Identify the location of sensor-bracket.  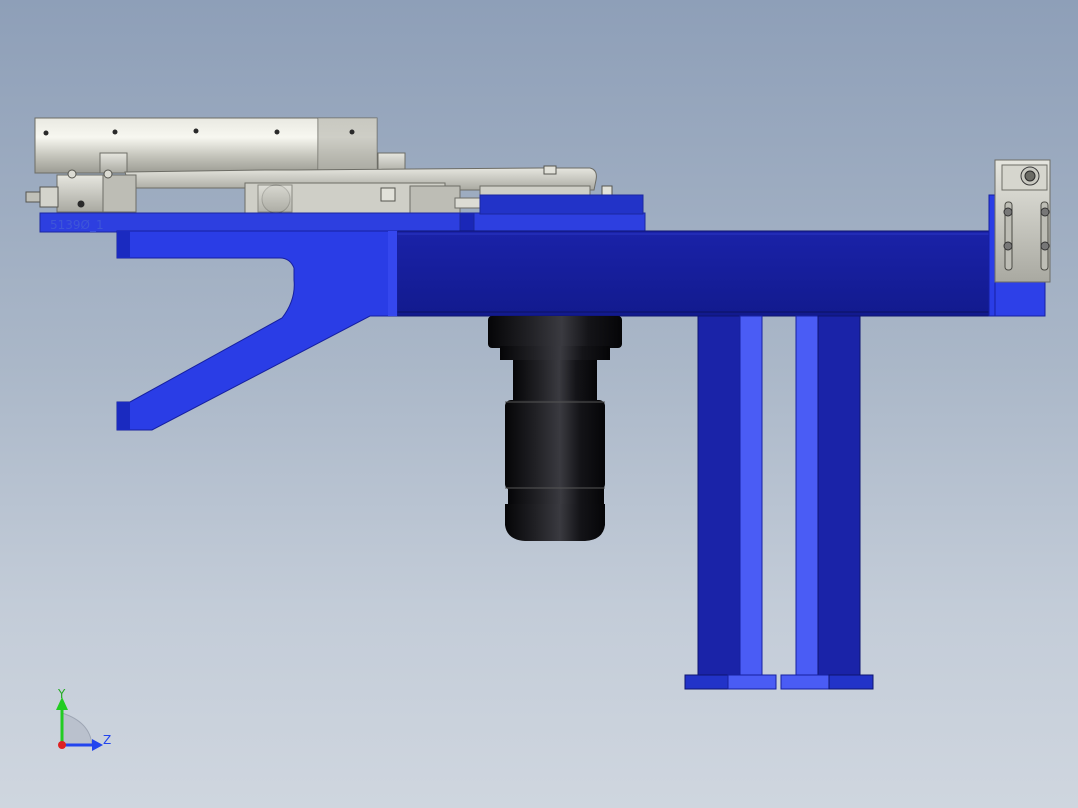
(1022, 221).